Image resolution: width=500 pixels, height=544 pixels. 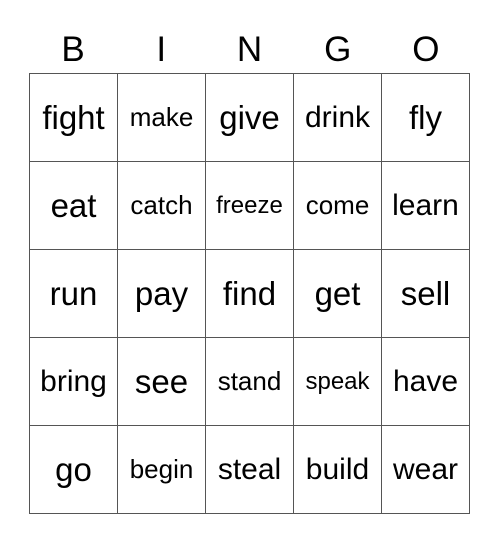 I want to click on bingo-cell: wear, so click(x=426, y=470).